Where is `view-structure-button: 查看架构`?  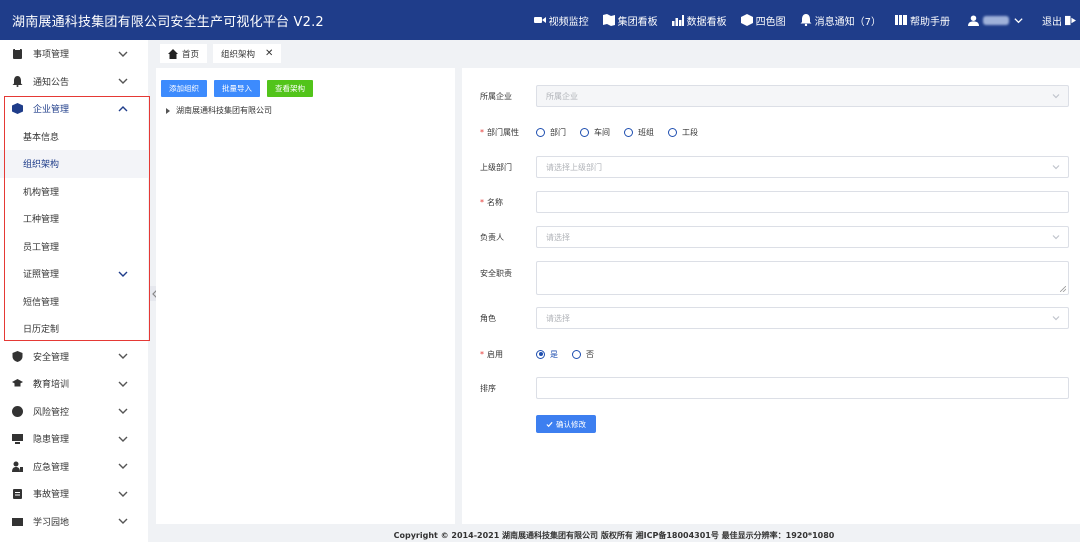
view-structure-button: 查看架构 is located at coordinates (290, 88).